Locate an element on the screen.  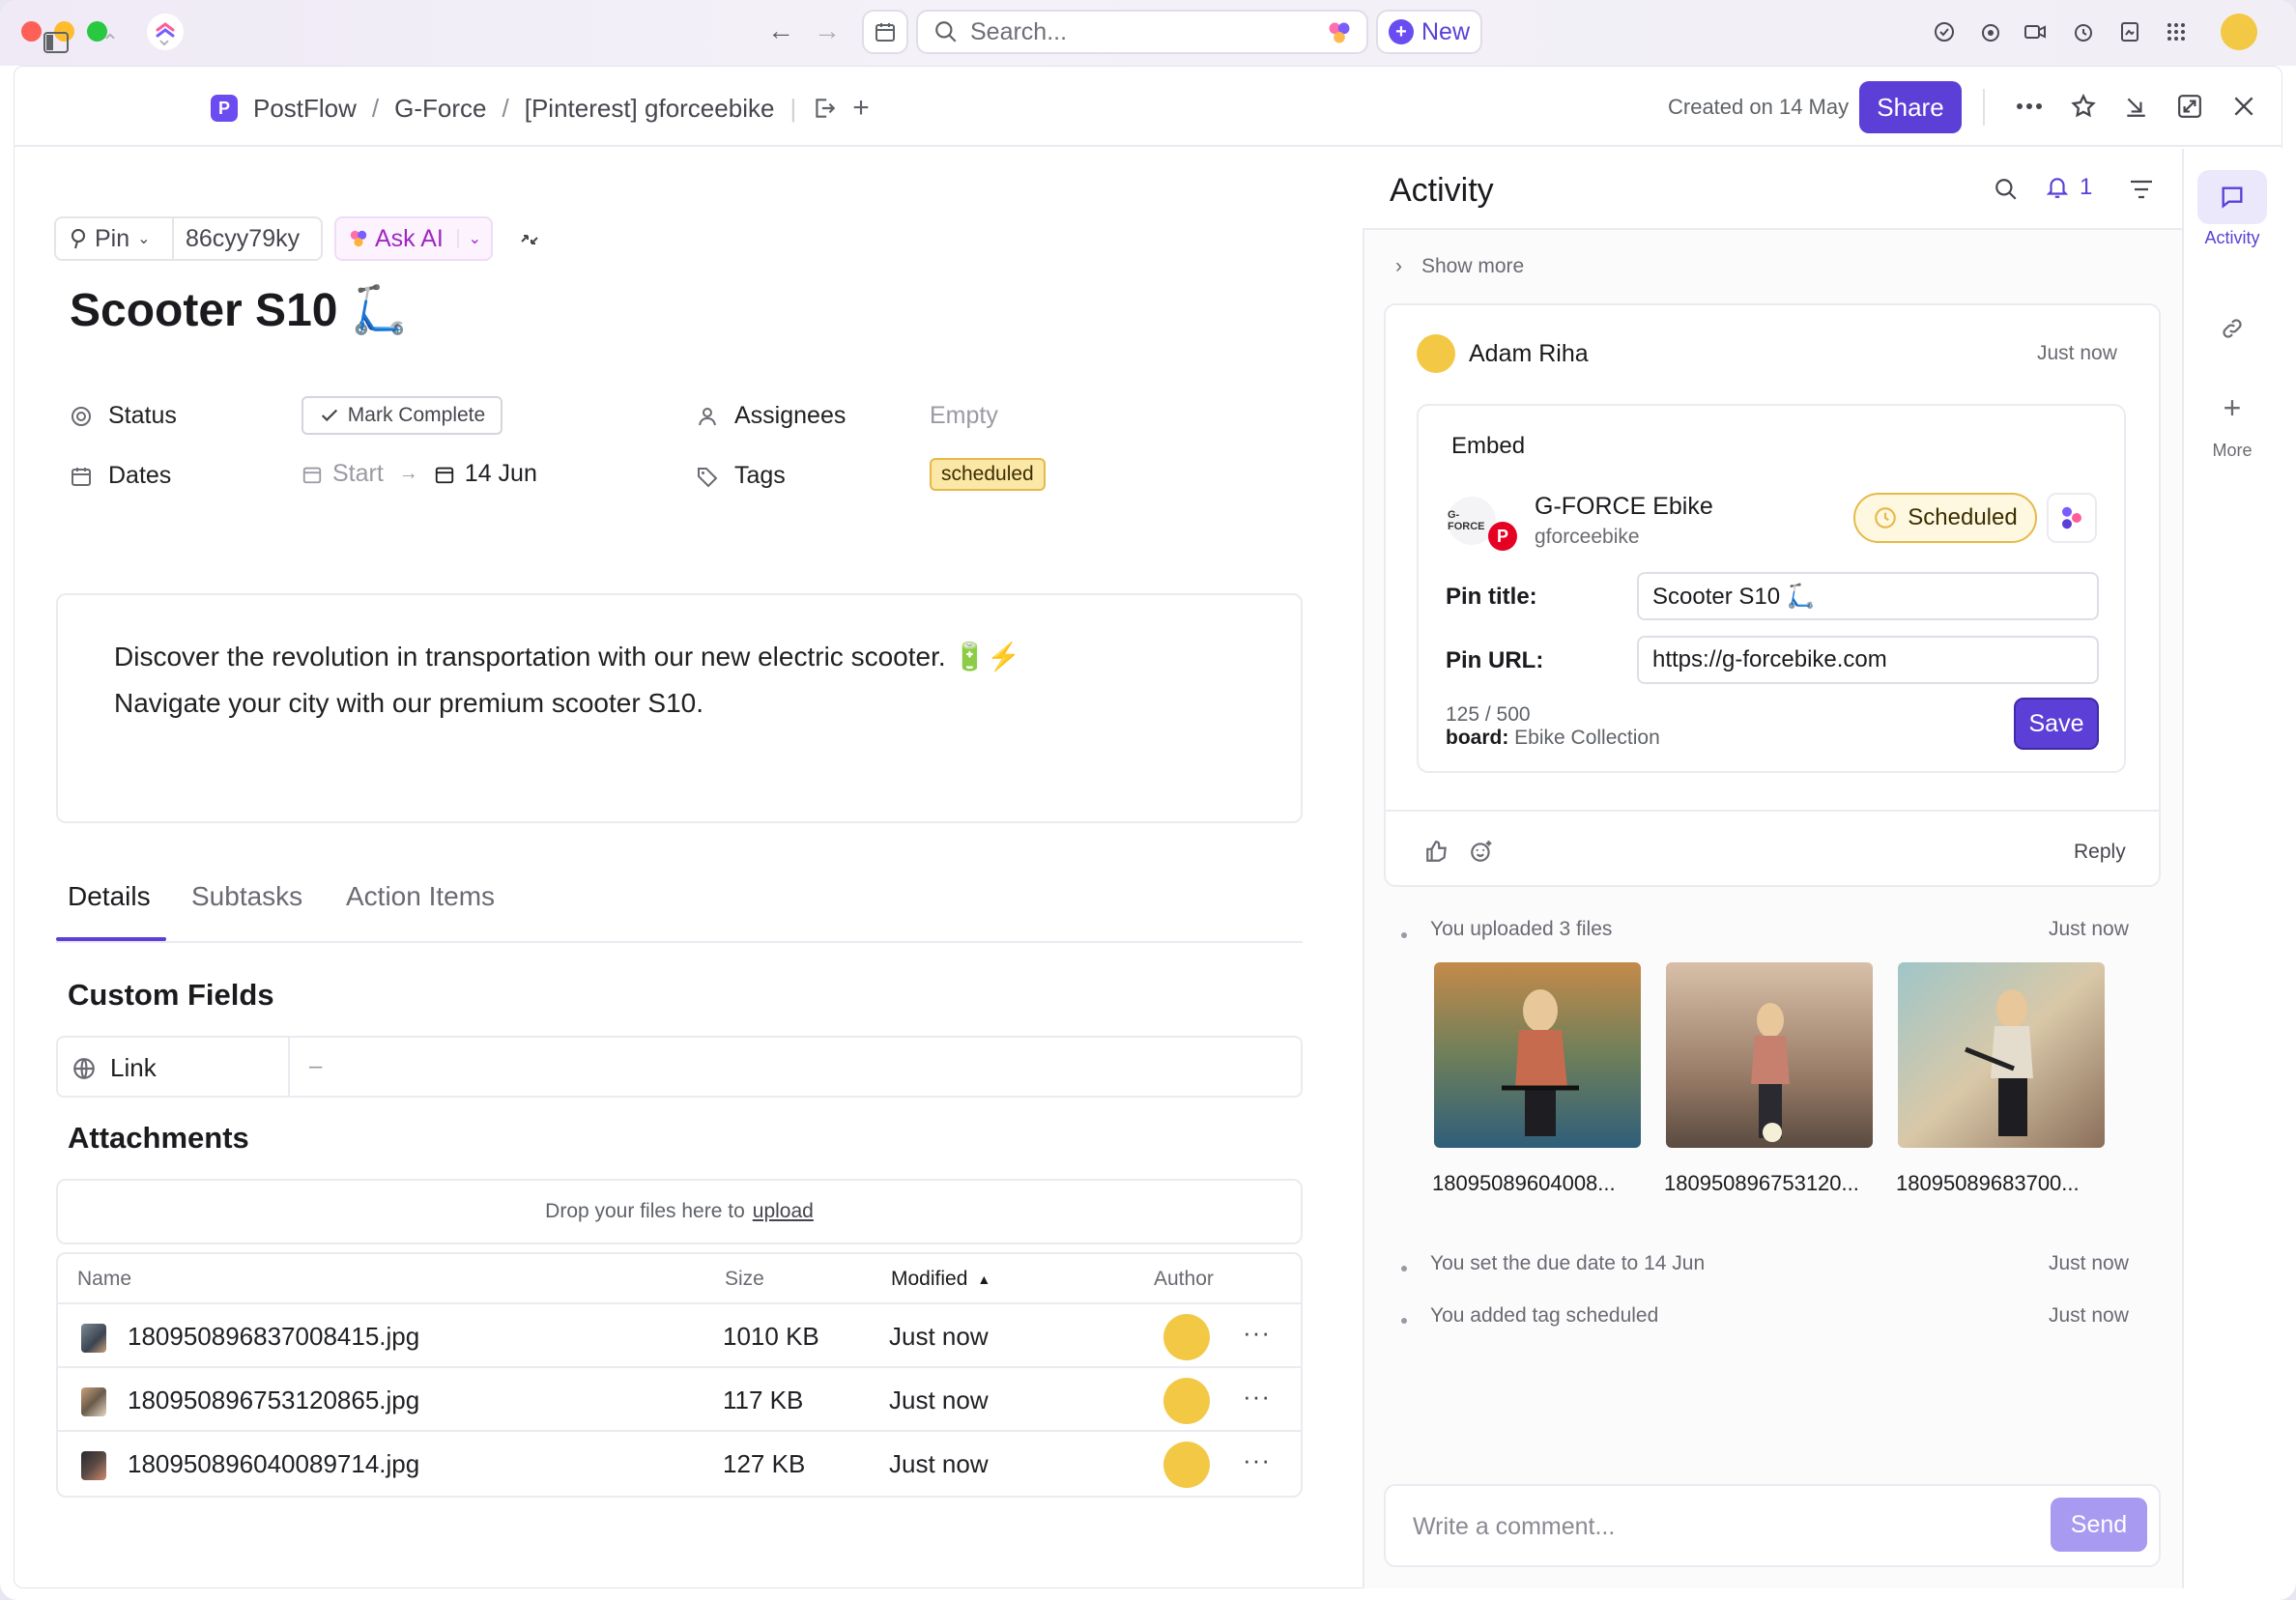
app-integration-button is located at coordinates (2072, 518).